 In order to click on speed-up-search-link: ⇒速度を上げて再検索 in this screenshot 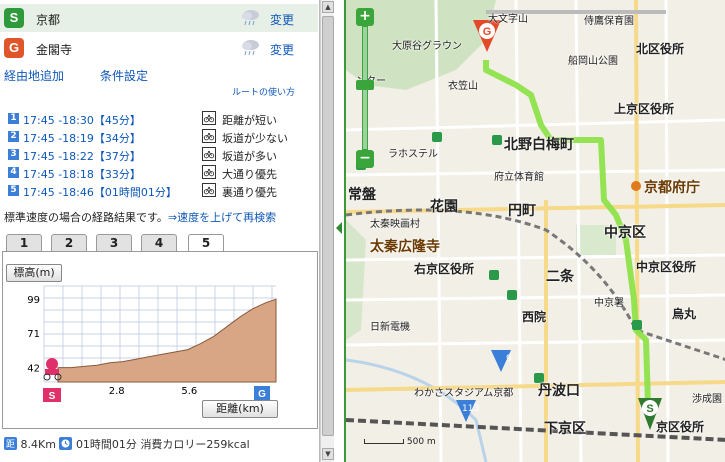, I will do `click(222, 217)`.